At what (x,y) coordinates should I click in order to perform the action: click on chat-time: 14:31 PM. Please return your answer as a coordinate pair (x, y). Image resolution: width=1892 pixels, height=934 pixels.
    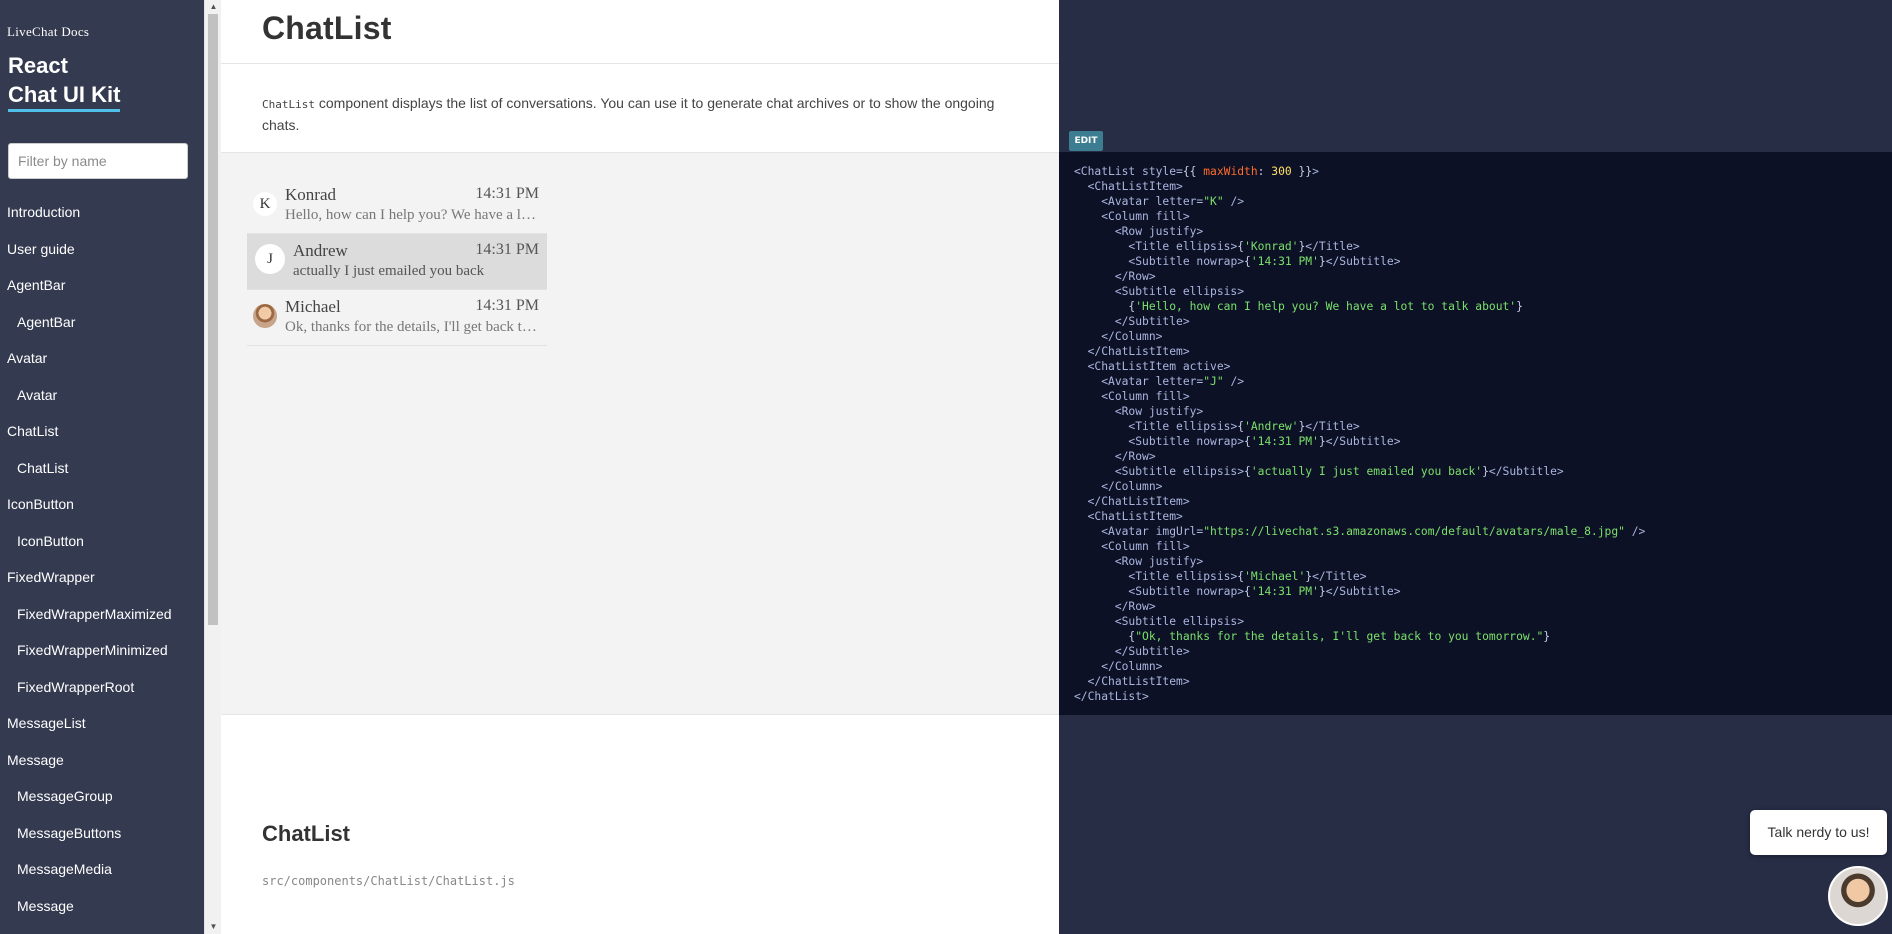
    Looking at the image, I should click on (507, 249).